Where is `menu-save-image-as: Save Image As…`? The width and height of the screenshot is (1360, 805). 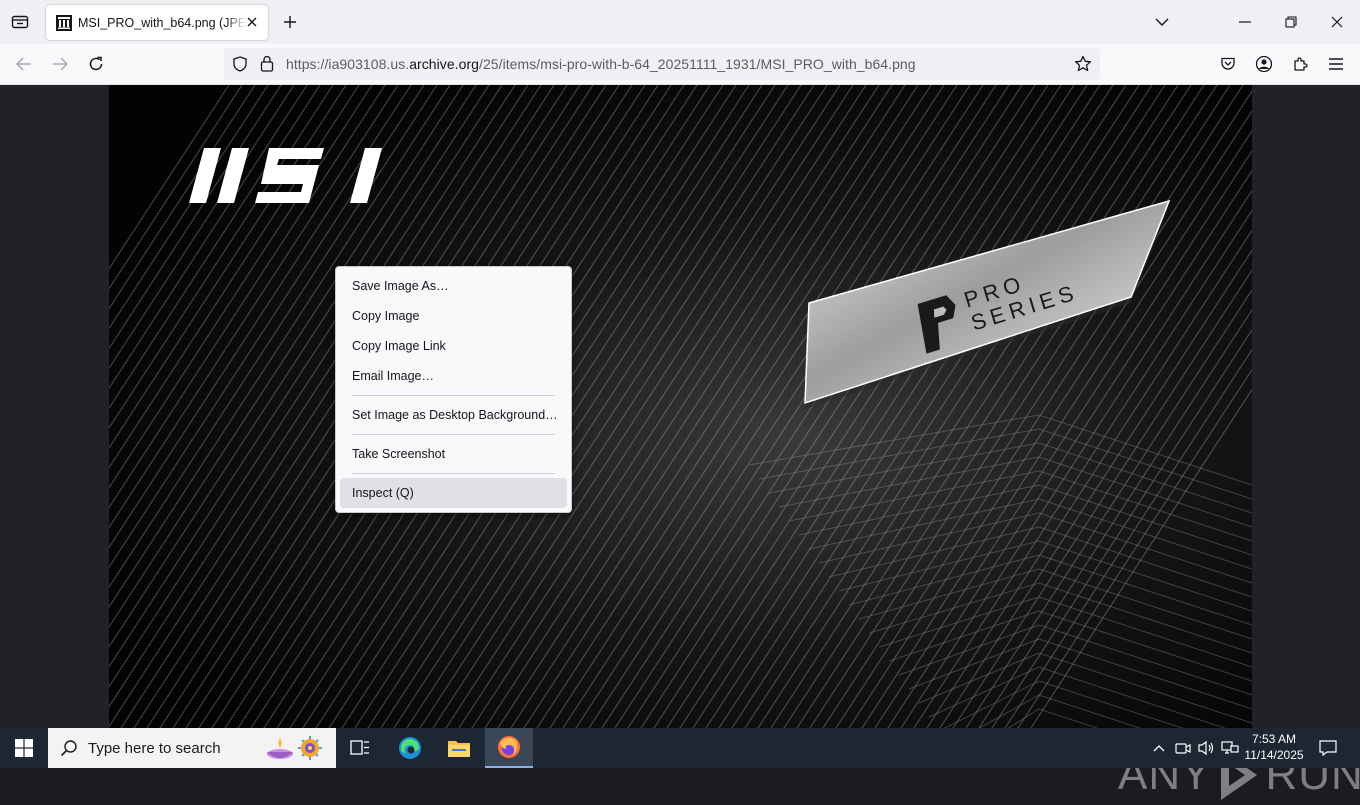
menu-save-image-as: Save Image As… is located at coordinates (453, 286).